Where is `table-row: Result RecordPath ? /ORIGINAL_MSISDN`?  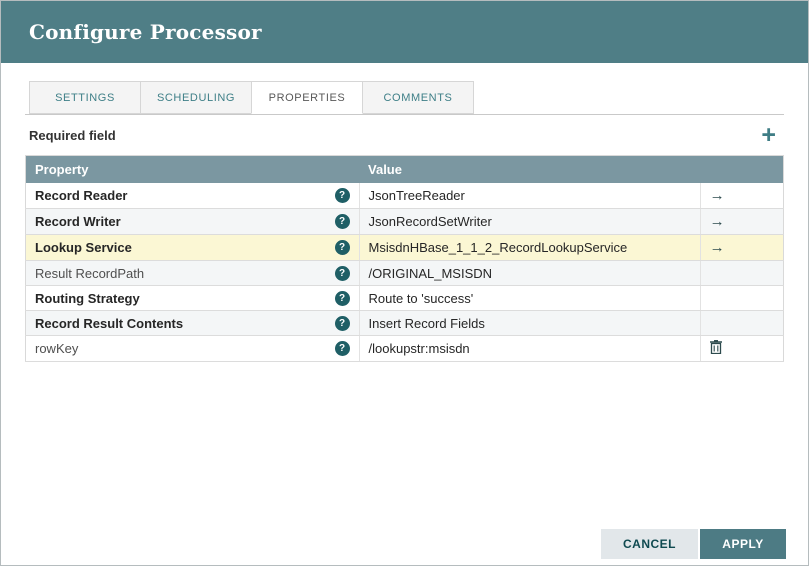 table-row: Result RecordPath ? /ORIGINAL_MSISDN is located at coordinates (404, 273).